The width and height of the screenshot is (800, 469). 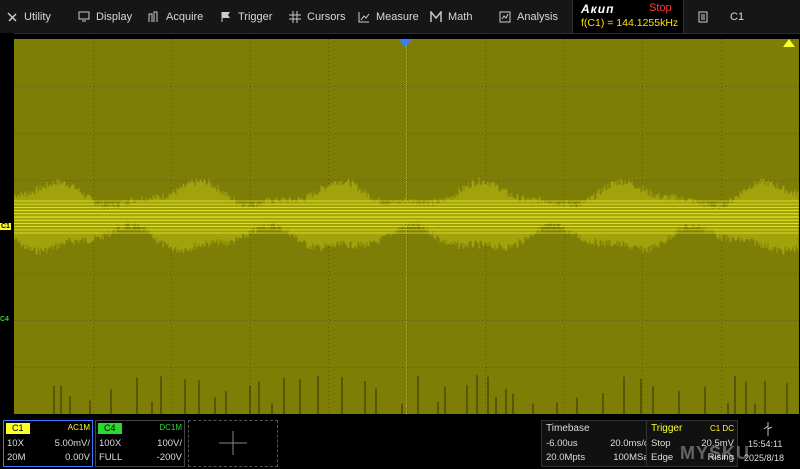 What do you see at coordinates (768, 429) in the screenshot?
I see `usb-icon` at bounding box center [768, 429].